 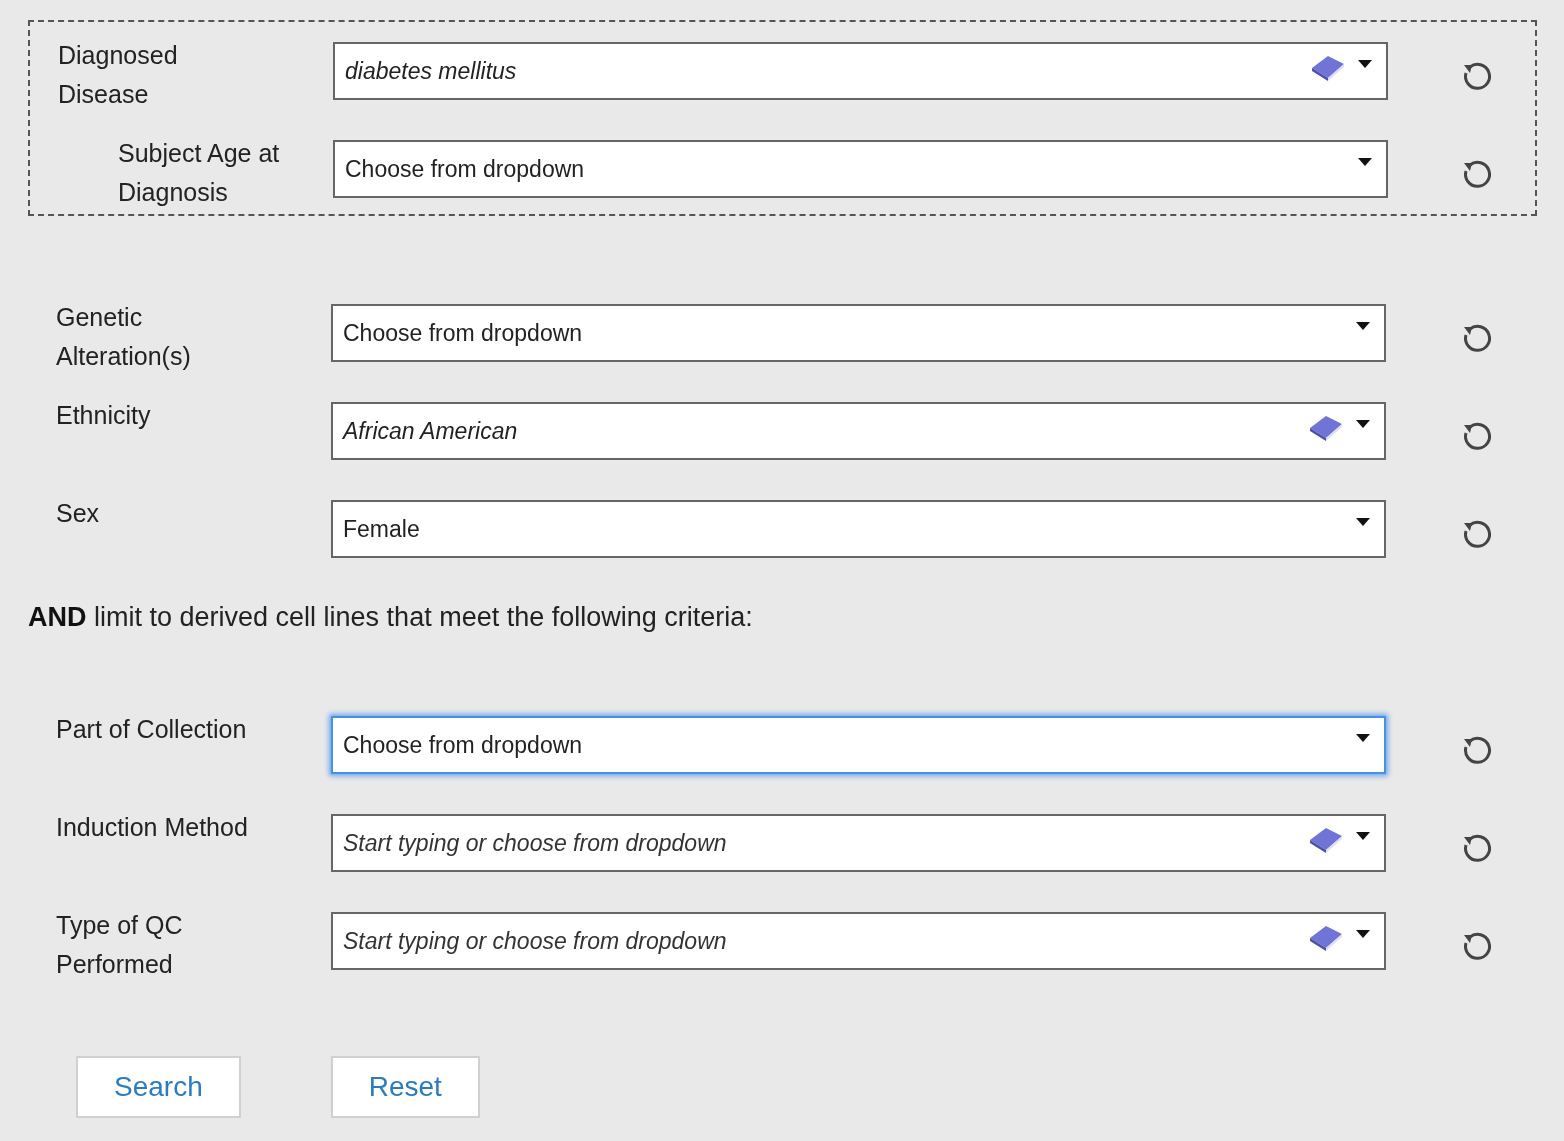 I want to click on field-label: Diagnosed Disease, so click(x=118, y=75).